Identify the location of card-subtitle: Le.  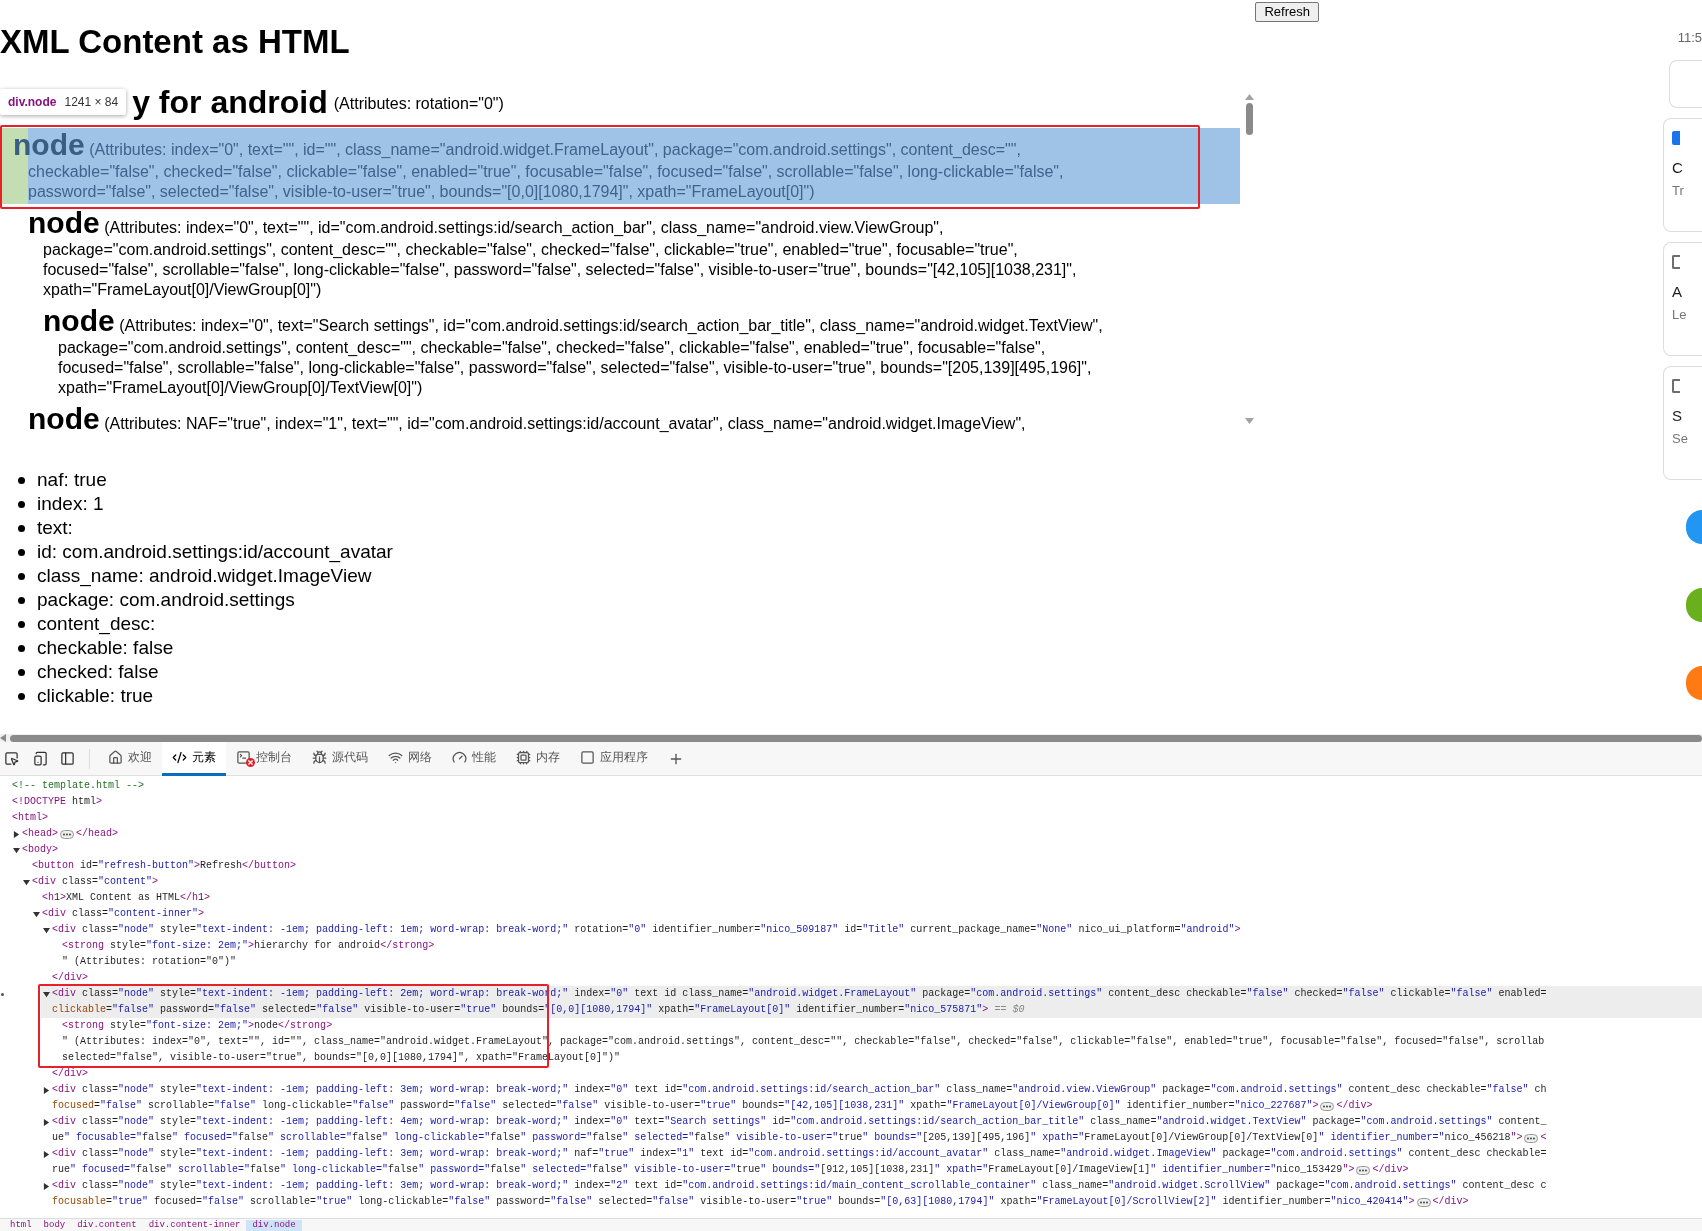
(1680, 315).